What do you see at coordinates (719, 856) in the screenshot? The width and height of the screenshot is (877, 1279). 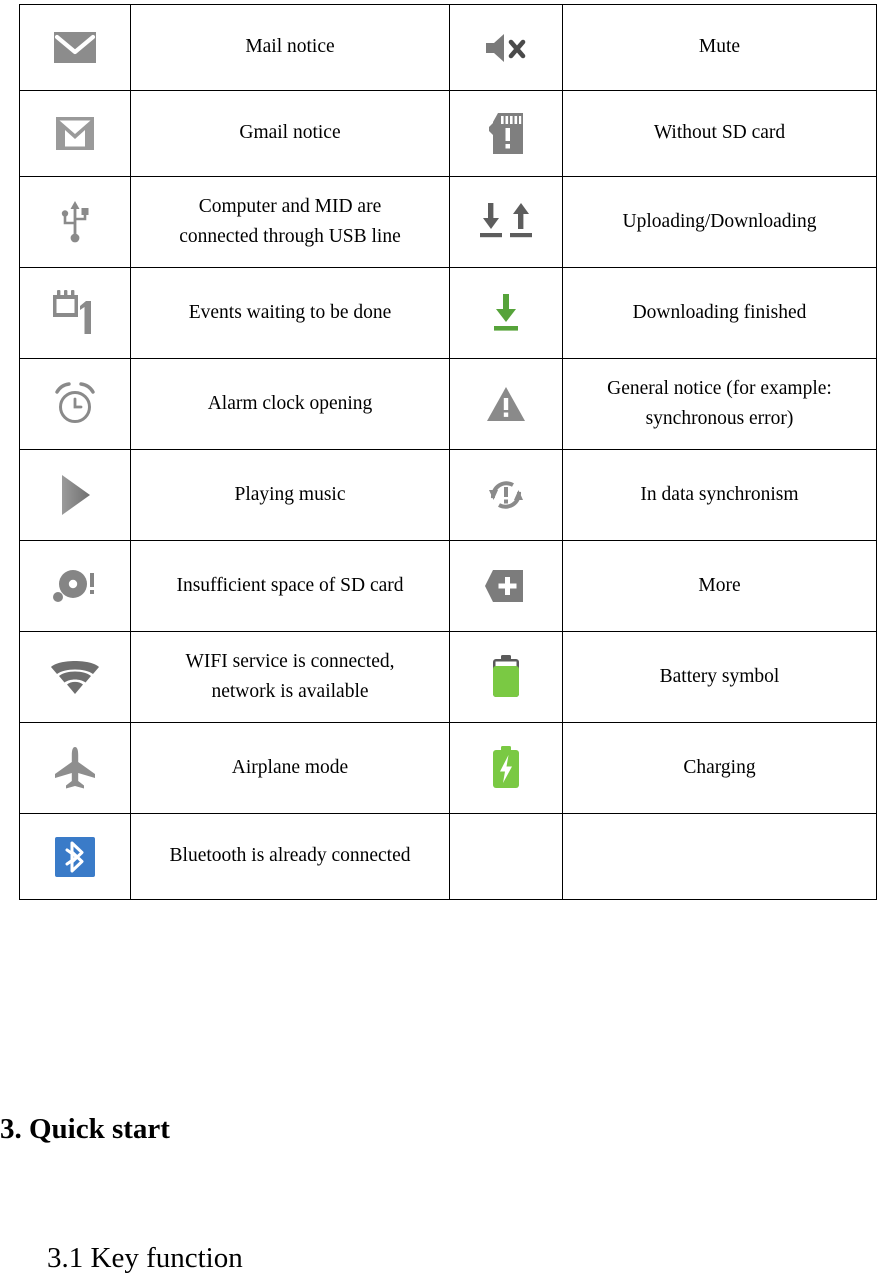 I see `desc-cell-empty` at bounding box center [719, 856].